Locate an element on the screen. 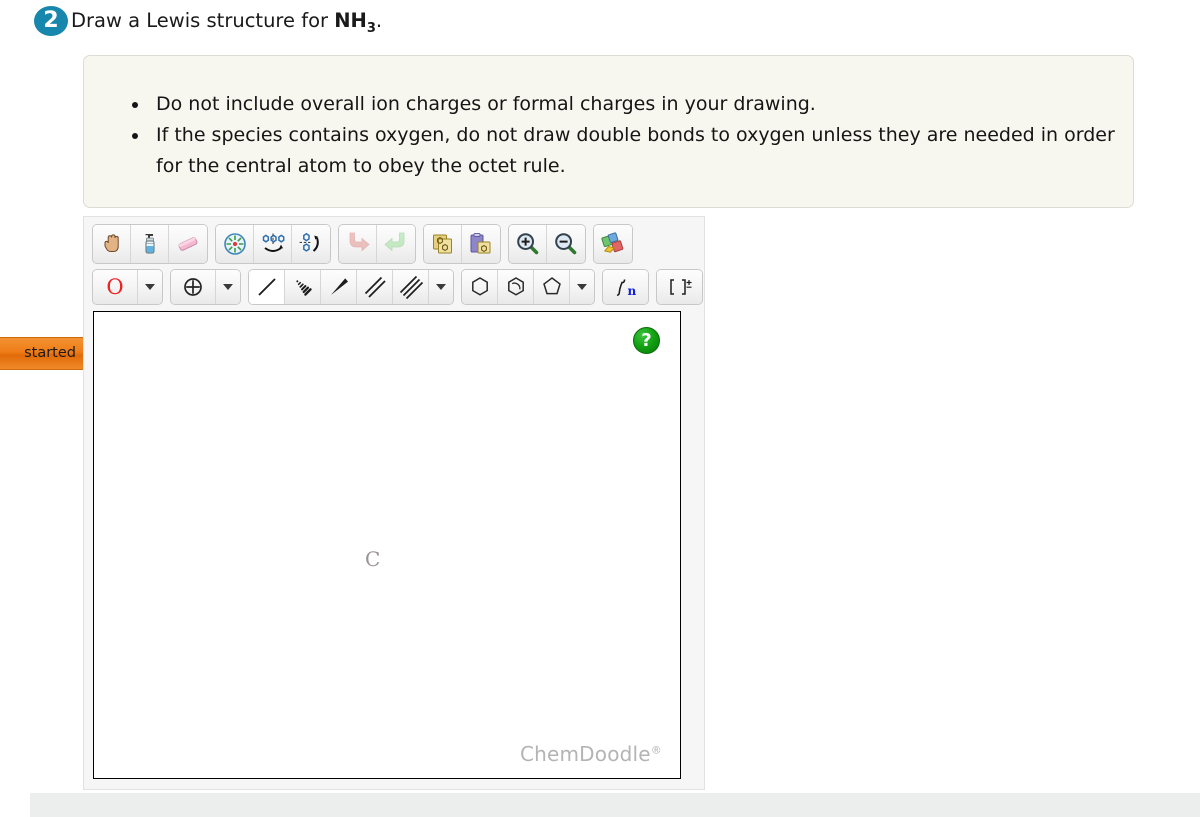  eraser-tool-button is located at coordinates (188, 244).